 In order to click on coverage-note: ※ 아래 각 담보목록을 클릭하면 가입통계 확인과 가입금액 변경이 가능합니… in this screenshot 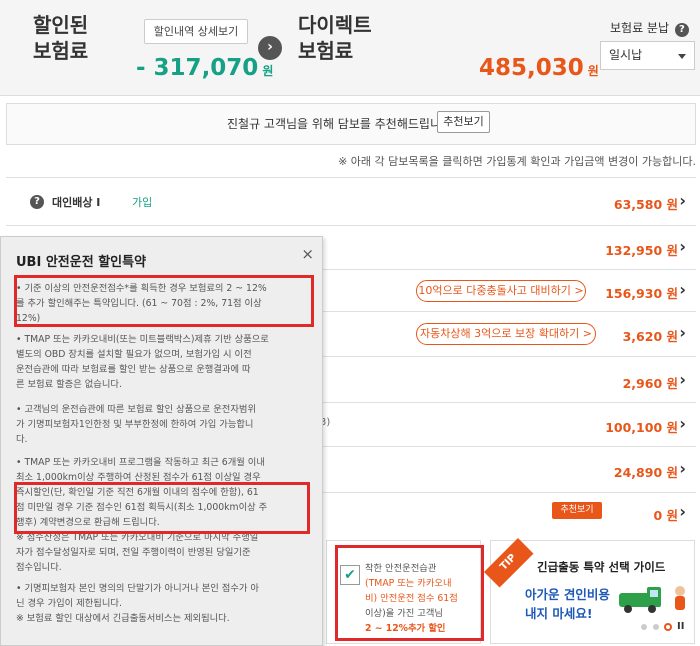, I will do `click(517, 161)`.